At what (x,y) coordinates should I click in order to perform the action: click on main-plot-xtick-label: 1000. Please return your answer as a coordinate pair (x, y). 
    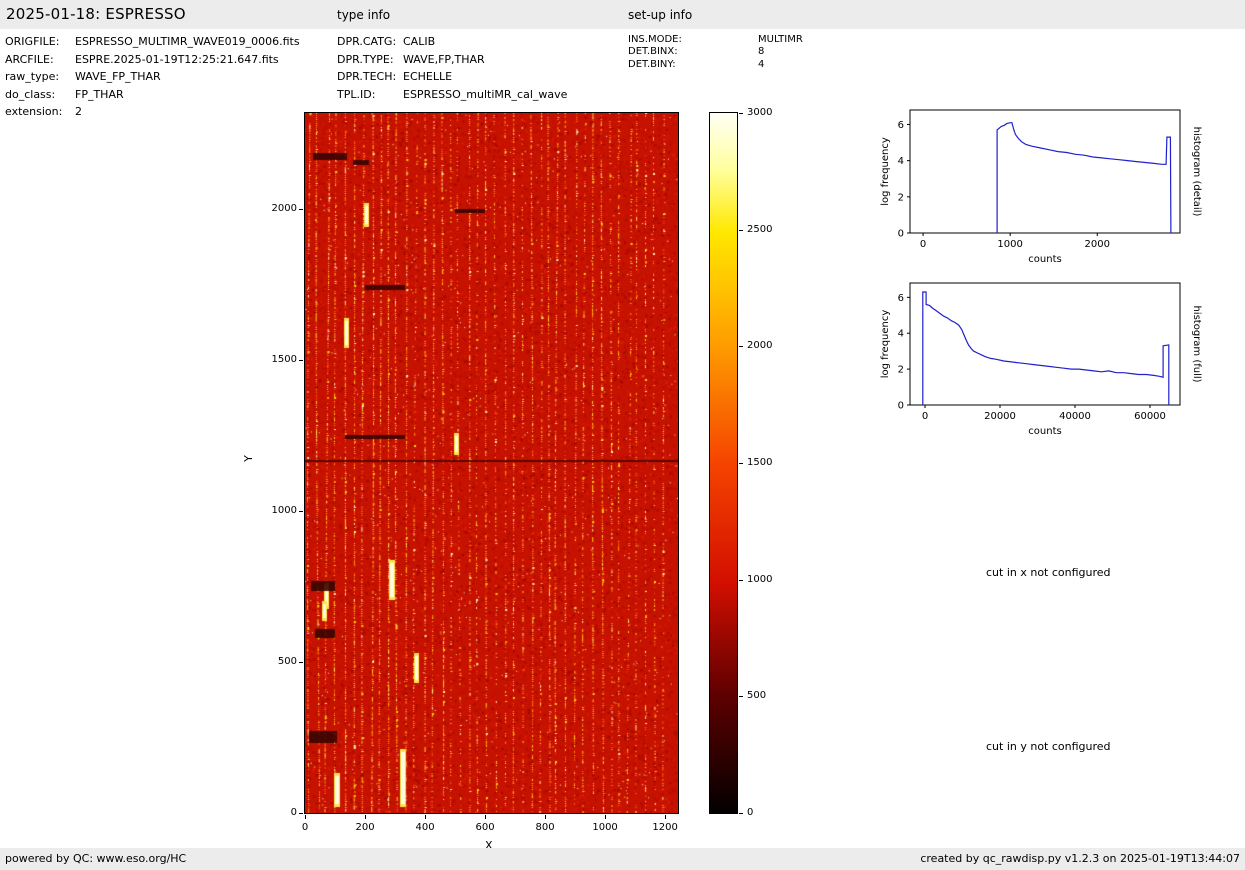
    Looking at the image, I should click on (605, 827).